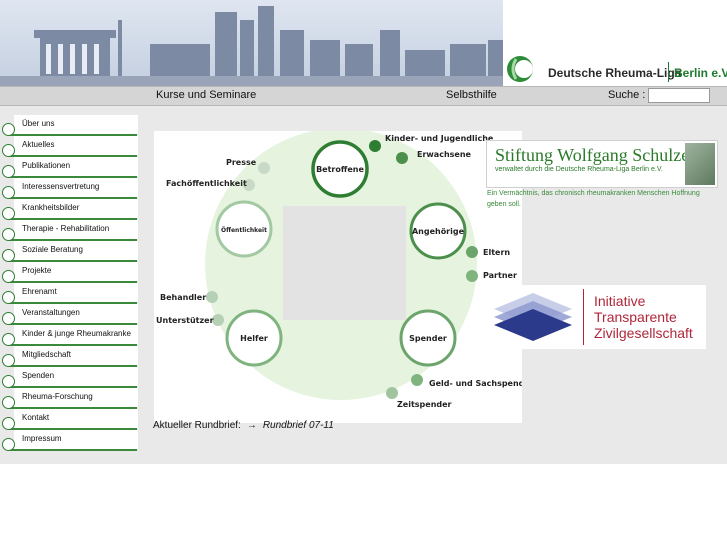  I want to click on hub-label: Helfer, so click(254, 338).